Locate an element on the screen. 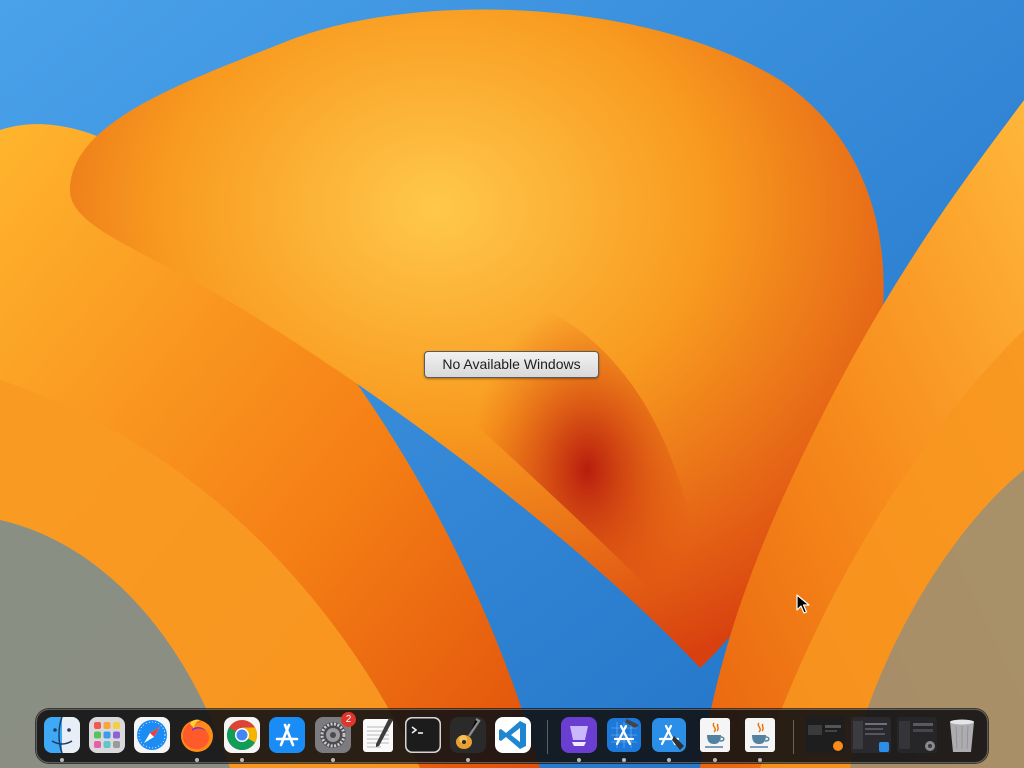  dock-app-launchpad is located at coordinates (107, 735).